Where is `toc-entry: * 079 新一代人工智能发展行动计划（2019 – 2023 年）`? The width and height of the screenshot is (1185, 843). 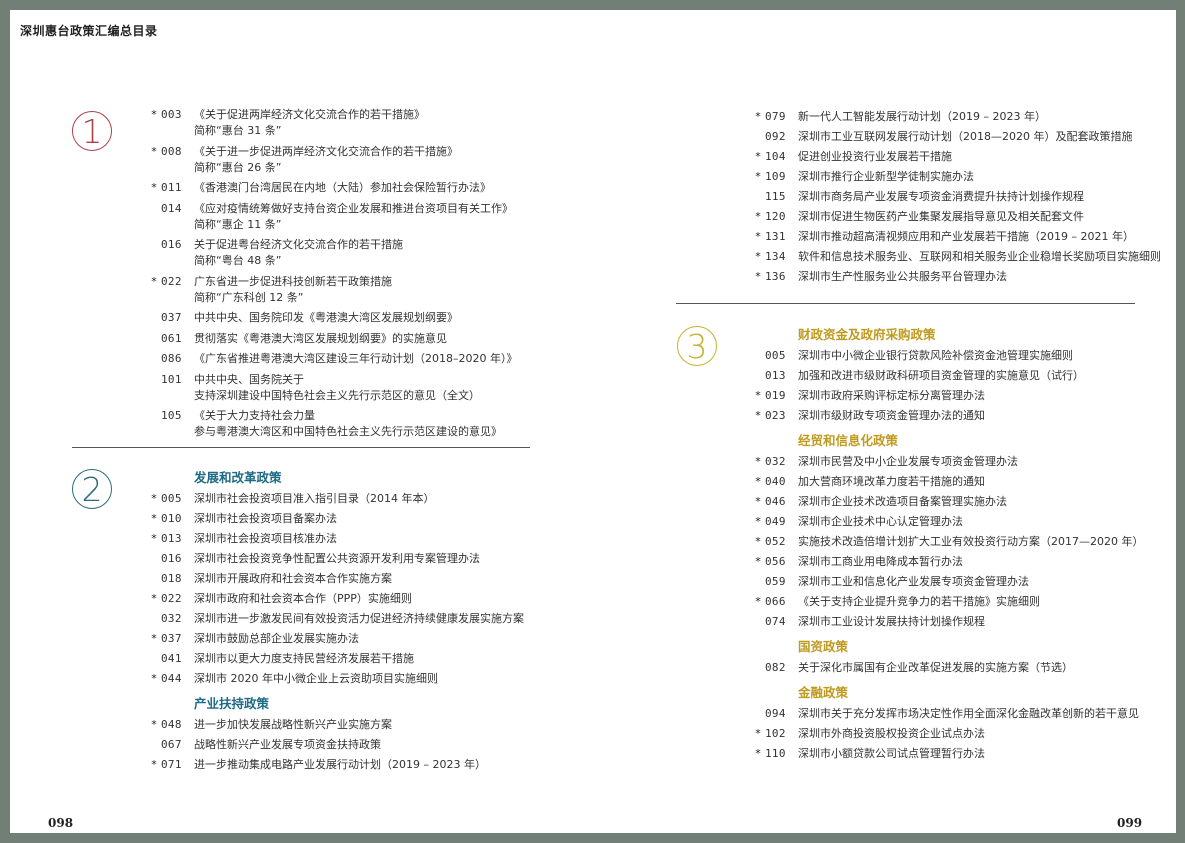 toc-entry: * 079 新一代人工智能发展行动计划（2019 – 2023 年） is located at coordinates (963, 117).